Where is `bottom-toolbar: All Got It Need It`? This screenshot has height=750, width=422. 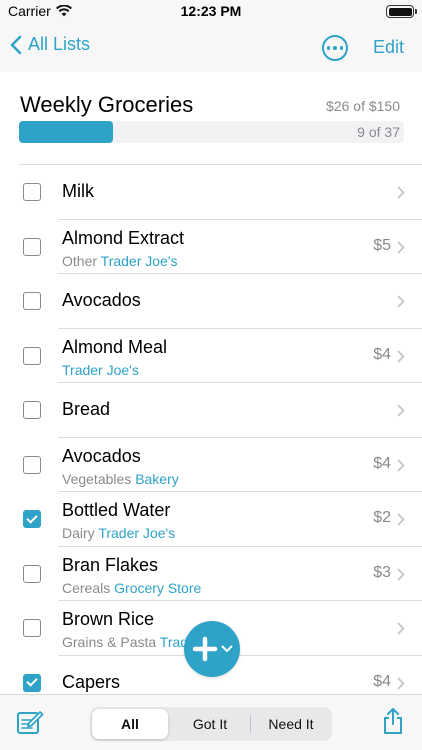
bottom-toolbar: All Got It Need It is located at coordinates (211, 722).